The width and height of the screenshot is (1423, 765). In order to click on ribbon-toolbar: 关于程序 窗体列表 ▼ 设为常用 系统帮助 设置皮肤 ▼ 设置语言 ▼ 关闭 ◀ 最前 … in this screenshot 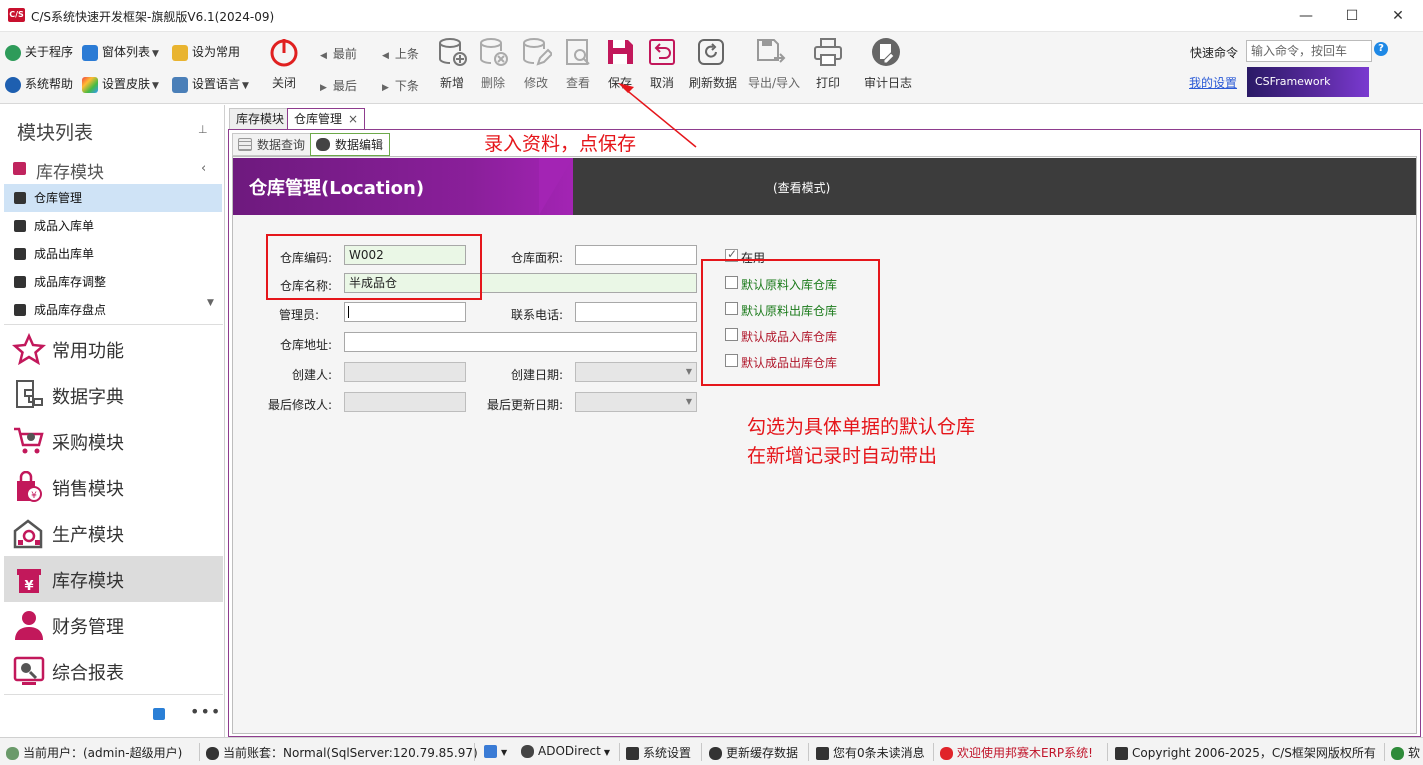, I will do `click(711, 68)`.